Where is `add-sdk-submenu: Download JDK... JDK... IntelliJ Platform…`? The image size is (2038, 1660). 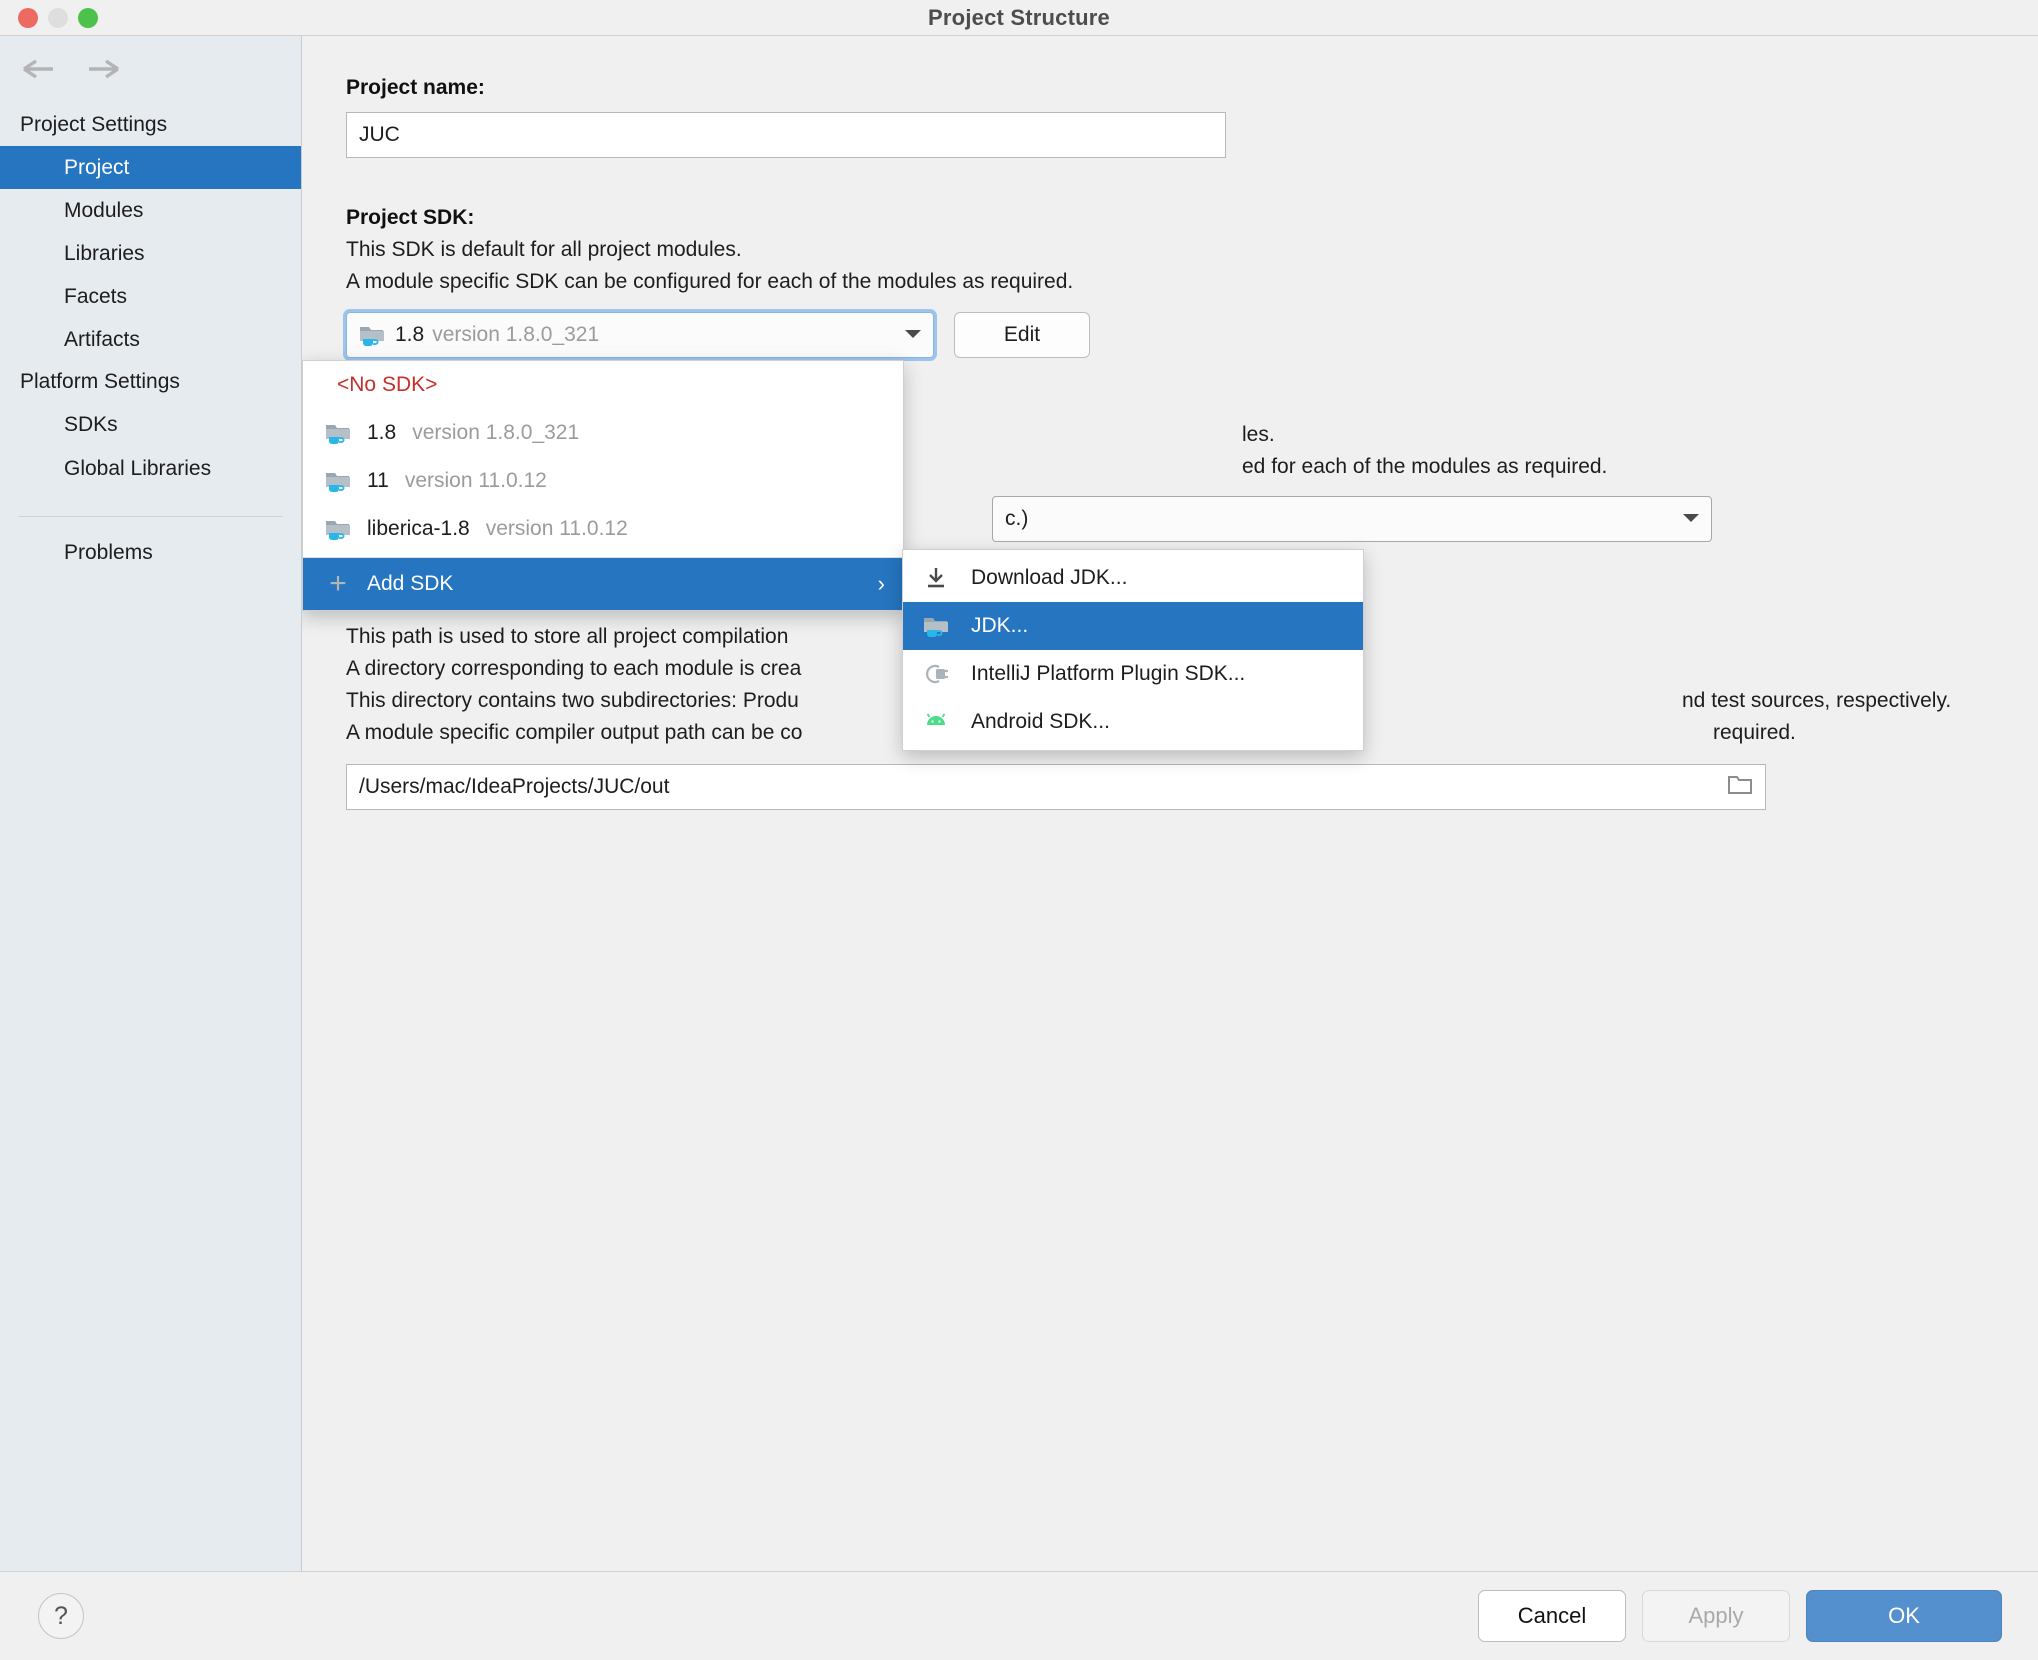 add-sdk-submenu: Download JDK... JDK... IntelliJ Platform… is located at coordinates (1133, 650).